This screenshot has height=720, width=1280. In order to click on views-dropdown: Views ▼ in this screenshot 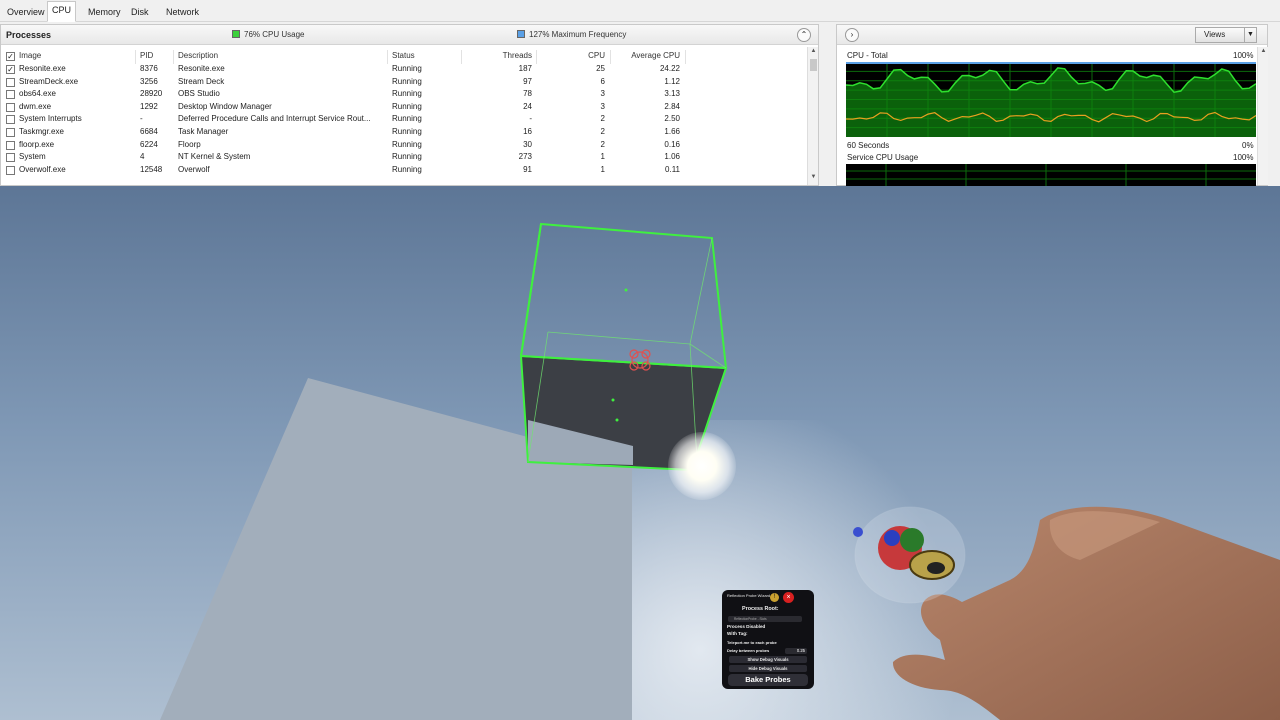, I will do `click(1226, 35)`.